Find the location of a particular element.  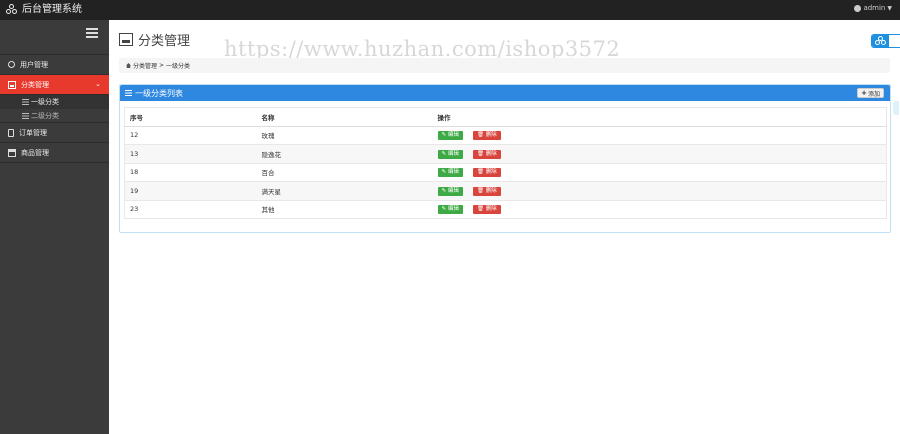

scroll-handle is located at coordinates (896, 108).